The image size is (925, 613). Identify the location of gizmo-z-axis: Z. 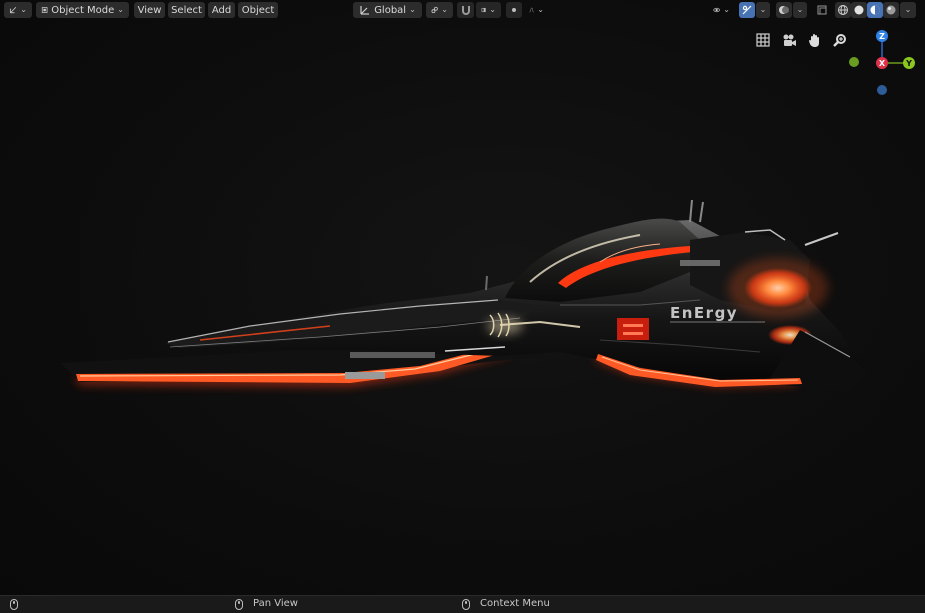
(882, 36).